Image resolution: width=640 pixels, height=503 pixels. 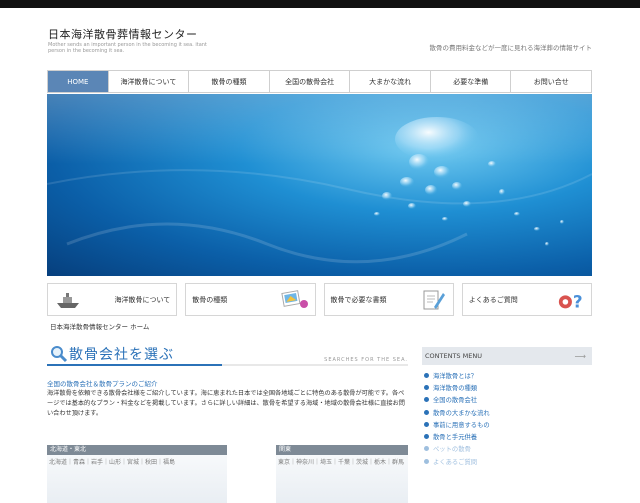 I want to click on nav-contact: お問い合せ, so click(x=550, y=81).